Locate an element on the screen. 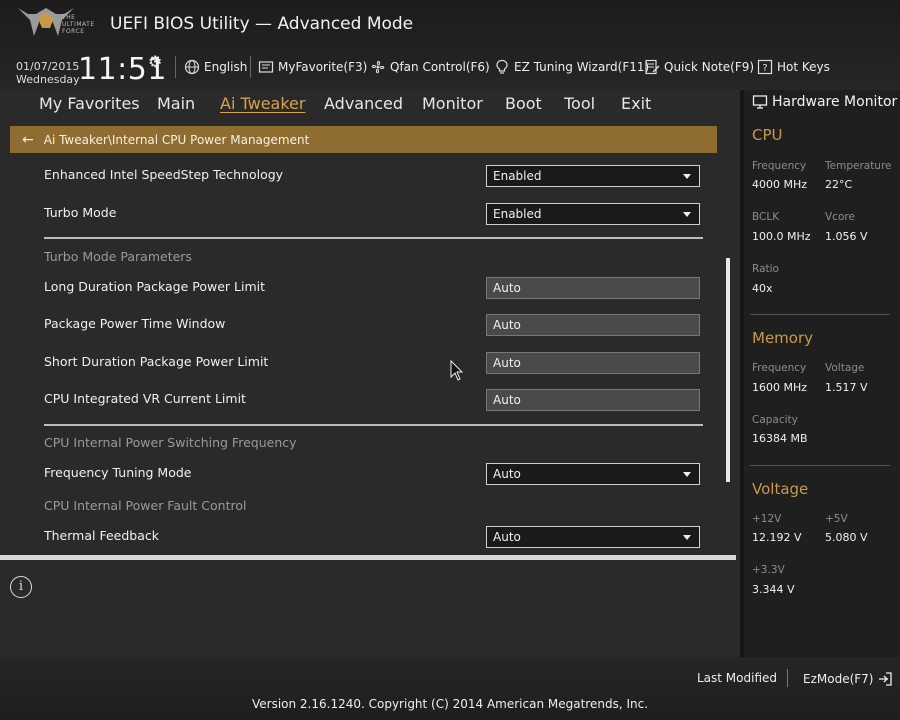 The height and width of the screenshot is (720, 900). ez-tuning-label: EZ Tuning Wizard(F11) is located at coordinates (582, 67).